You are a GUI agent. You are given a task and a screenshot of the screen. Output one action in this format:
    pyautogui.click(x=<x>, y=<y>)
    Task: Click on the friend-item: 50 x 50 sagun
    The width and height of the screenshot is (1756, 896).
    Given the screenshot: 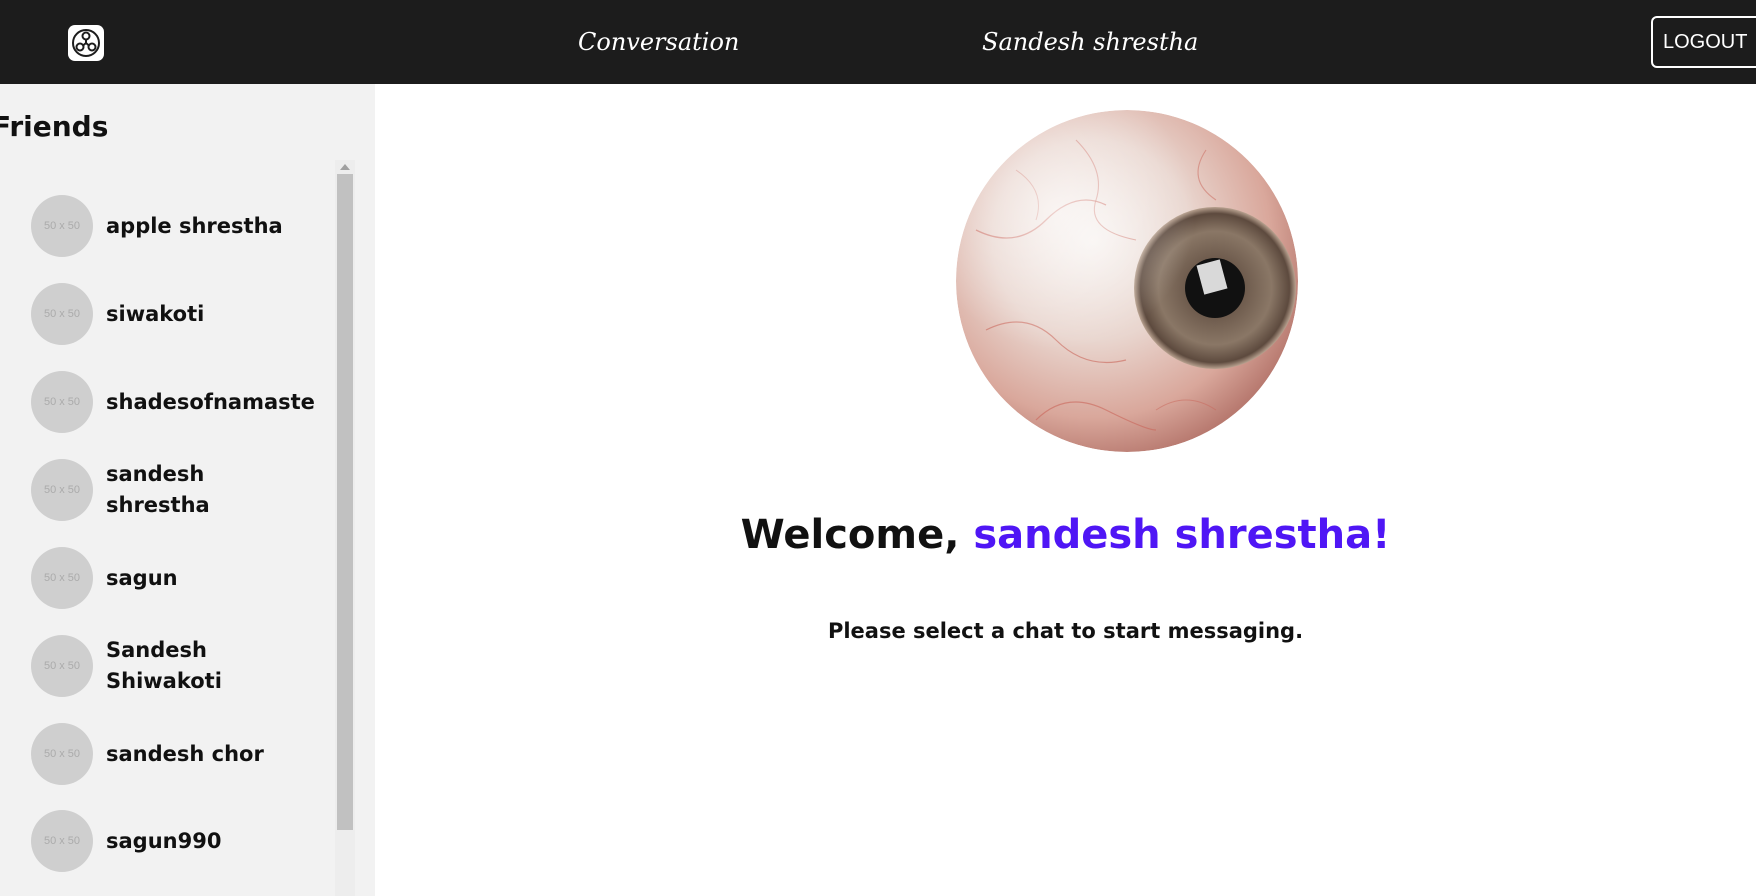 What is the action you would take?
    pyautogui.click(x=181, y=578)
    